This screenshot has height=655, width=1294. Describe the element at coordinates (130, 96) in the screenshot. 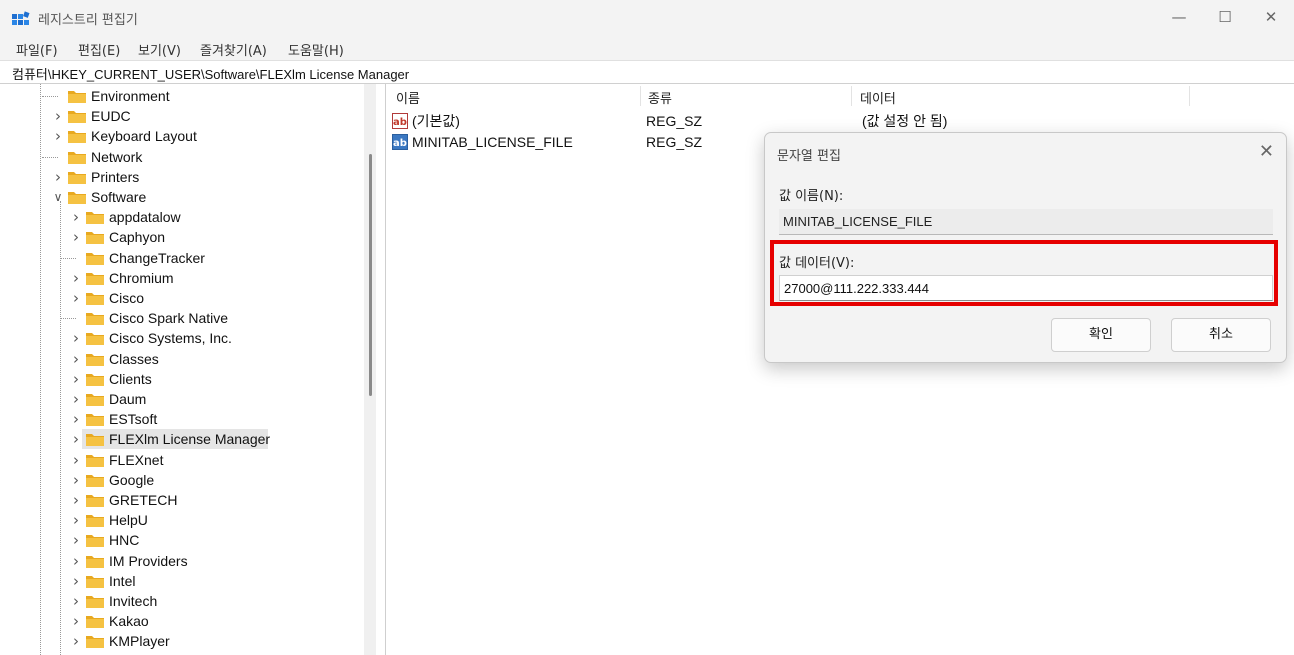

I see `tree-item-label: Environment` at that location.